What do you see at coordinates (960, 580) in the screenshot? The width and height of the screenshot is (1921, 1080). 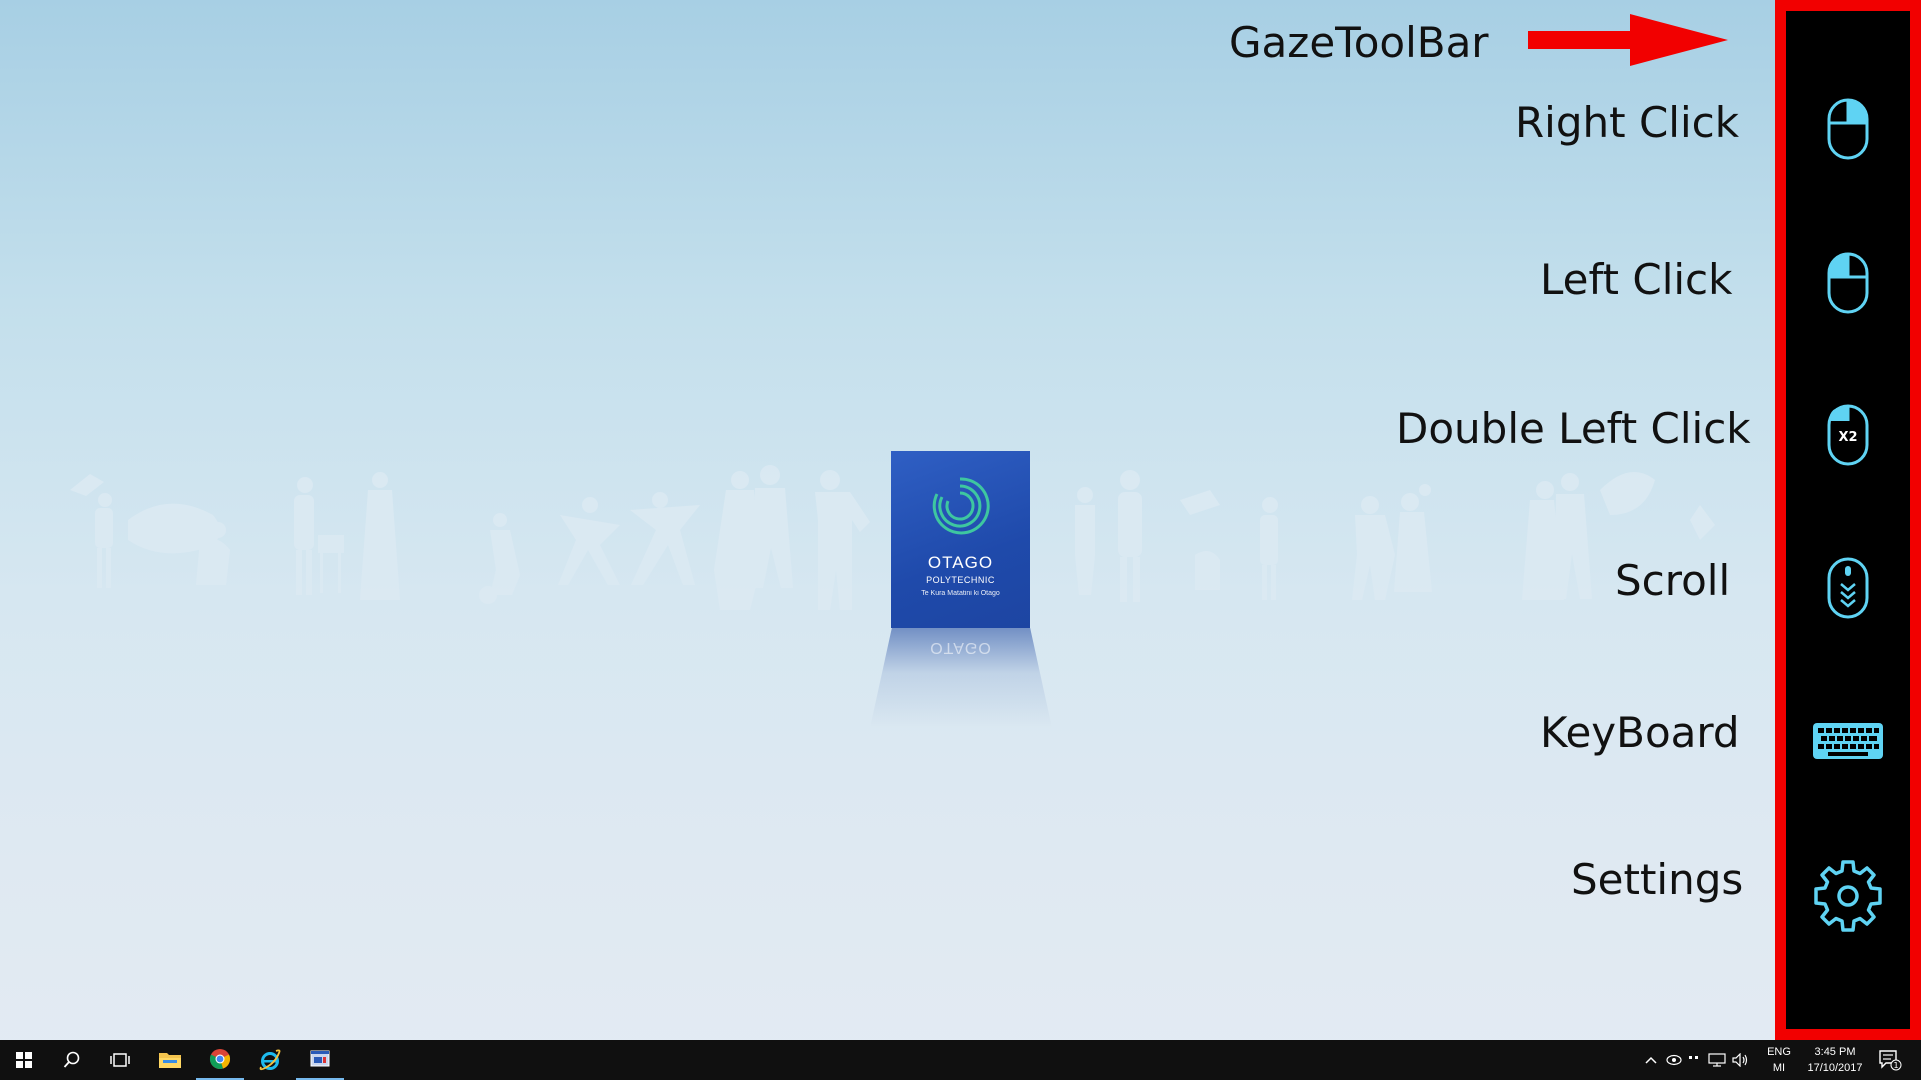 I see `logo-subtitle: POLYTECHNIC` at bounding box center [960, 580].